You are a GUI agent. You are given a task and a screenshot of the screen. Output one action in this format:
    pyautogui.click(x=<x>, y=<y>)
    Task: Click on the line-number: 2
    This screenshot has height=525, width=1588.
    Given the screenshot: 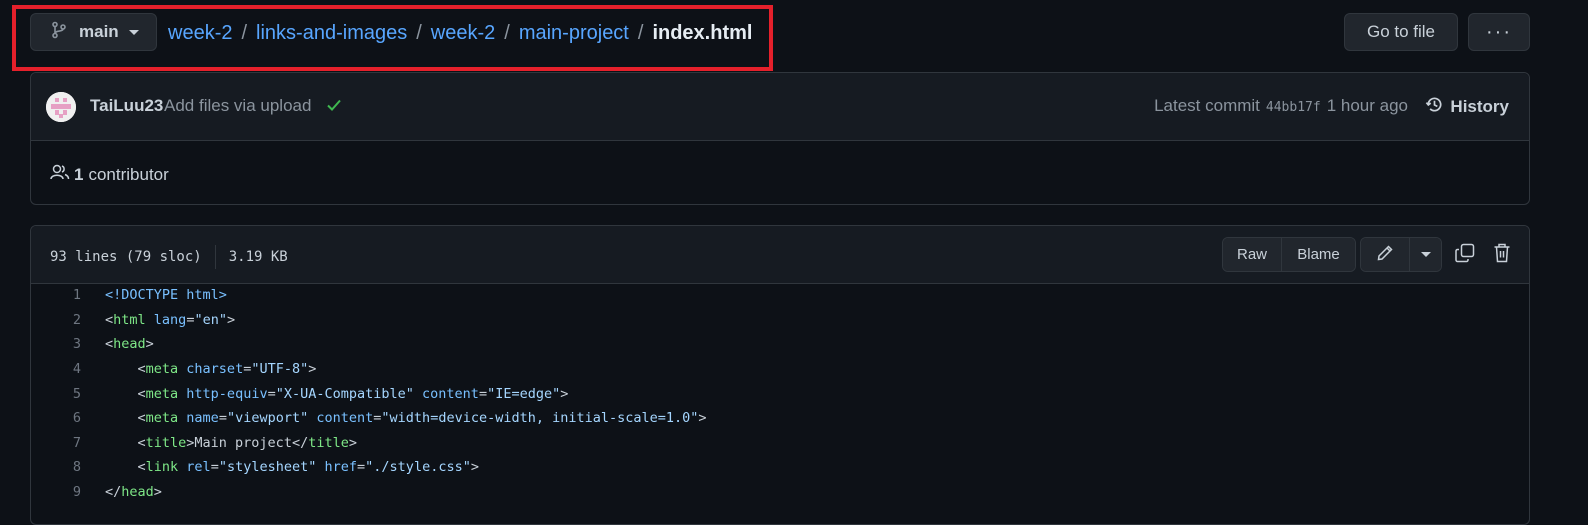 What is the action you would take?
    pyautogui.click(x=68, y=320)
    